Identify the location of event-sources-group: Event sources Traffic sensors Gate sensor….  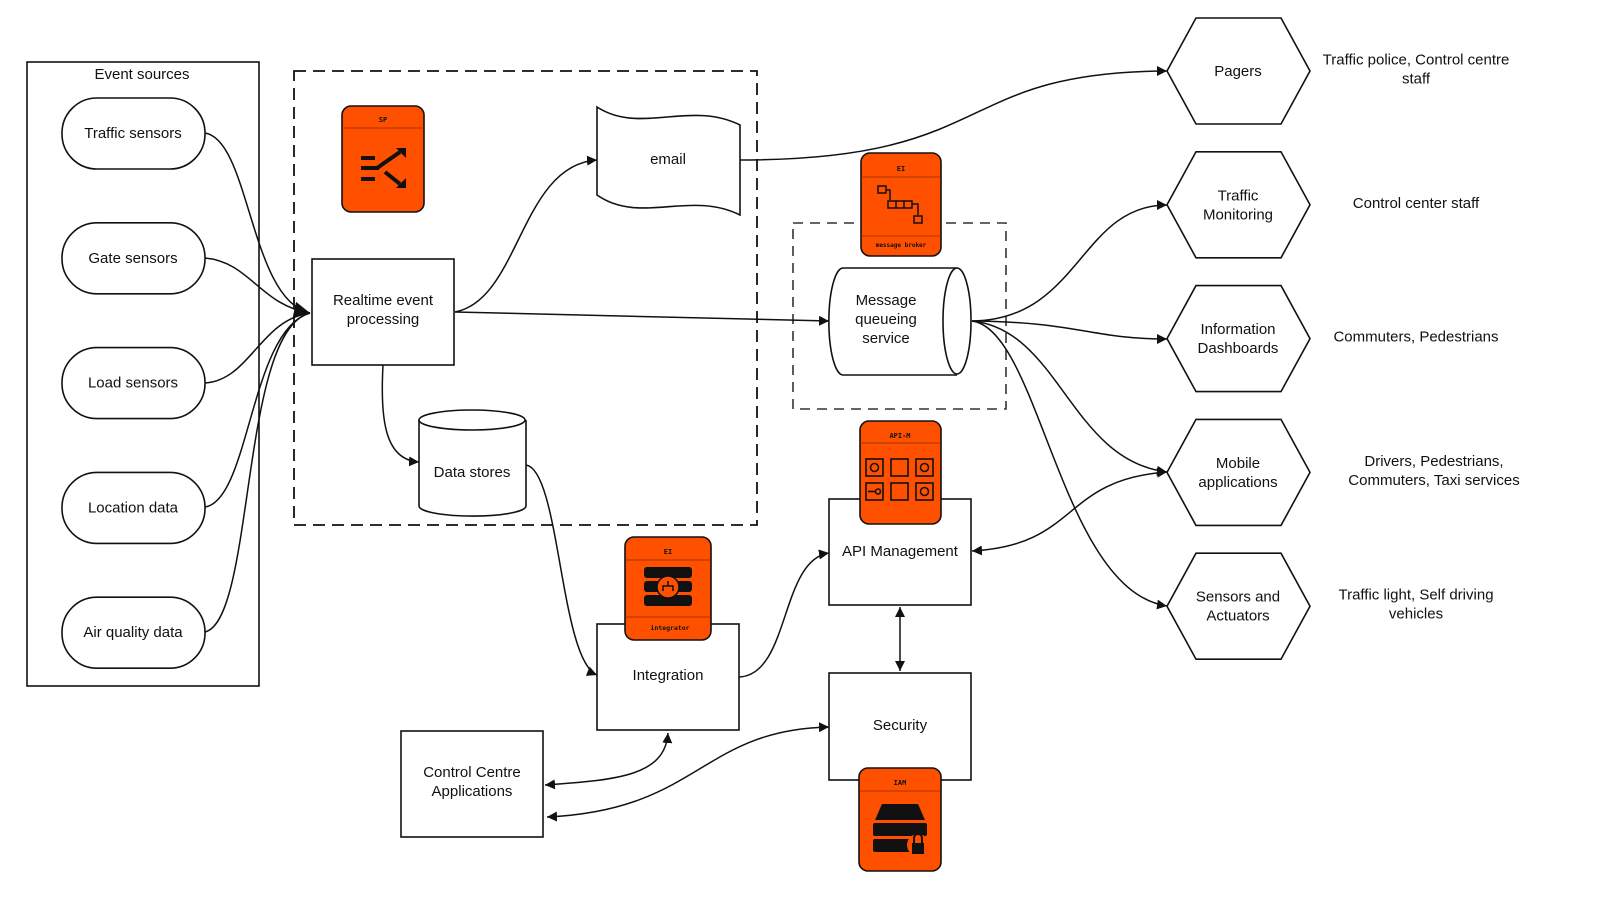
(143, 374).